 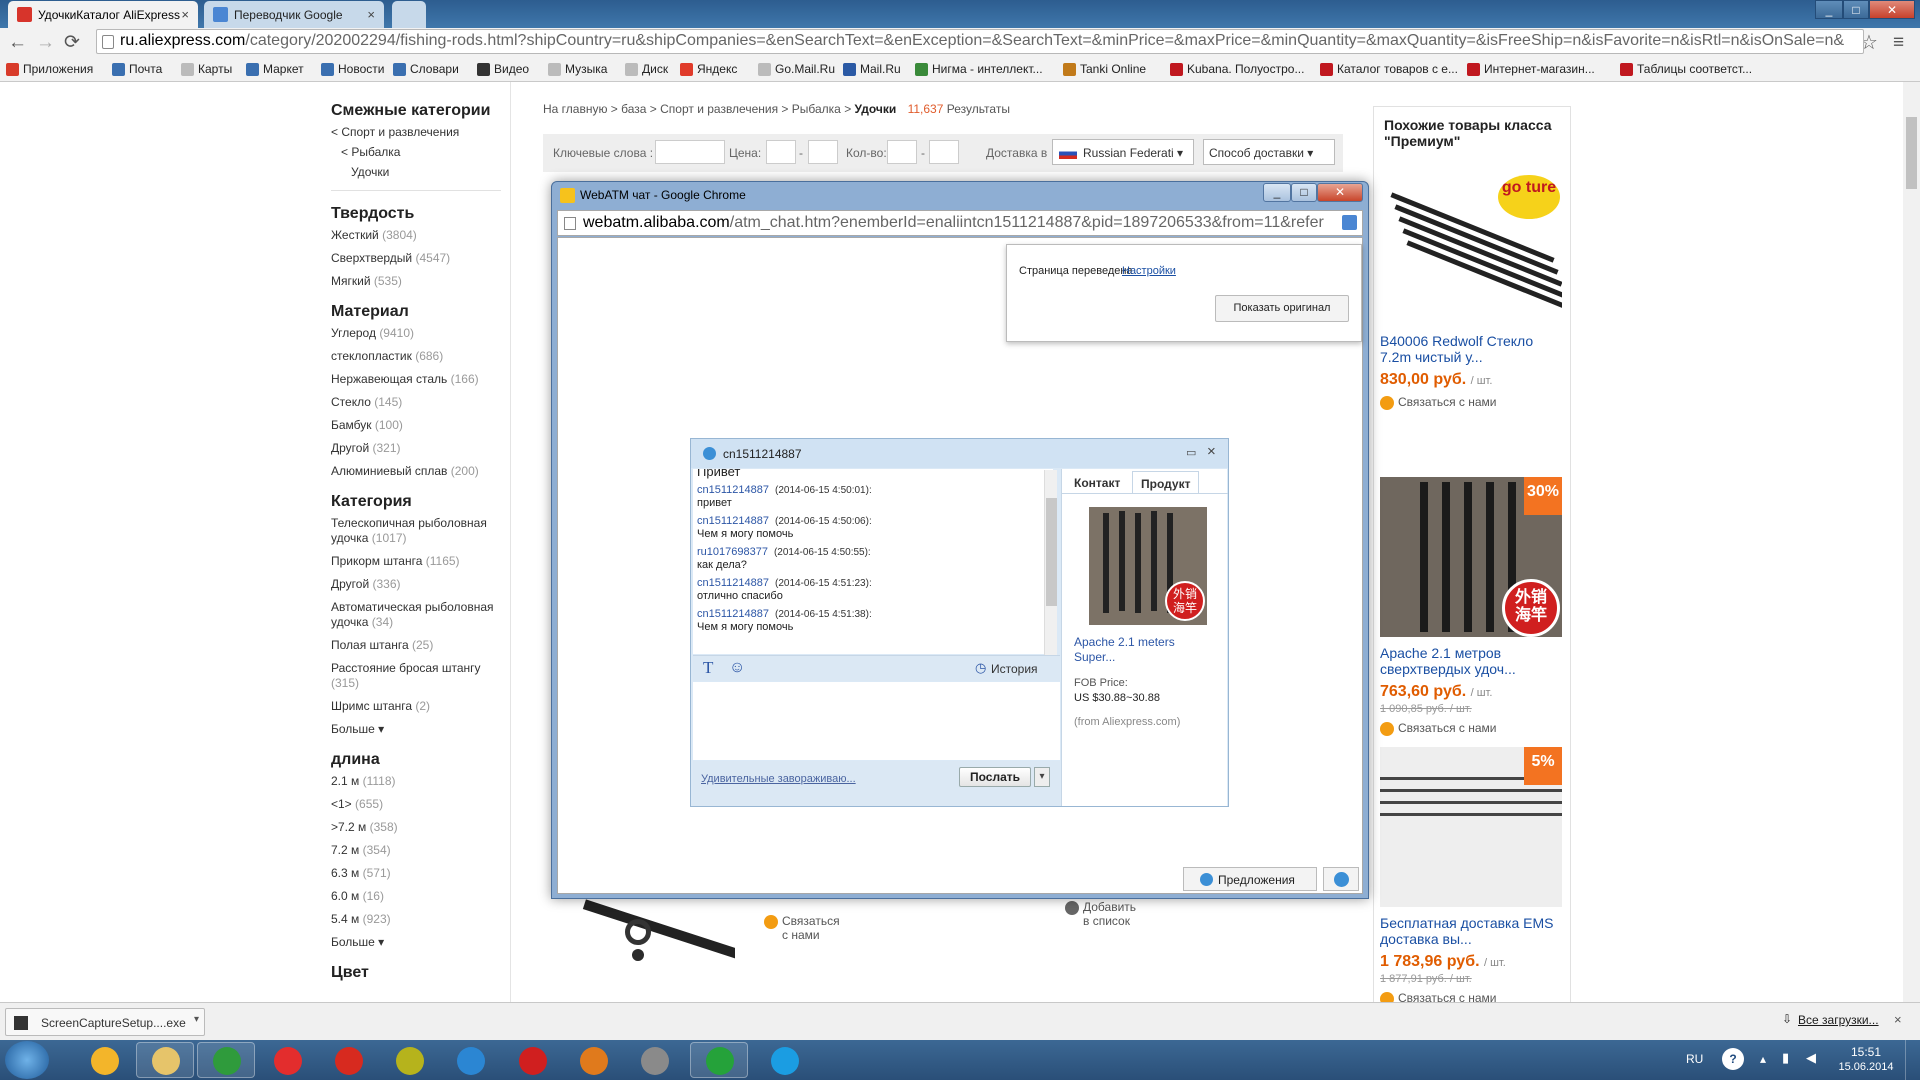 What do you see at coordinates (646, 69) in the screenshot?
I see `bookmark-item: Диск` at bounding box center [646, 69].